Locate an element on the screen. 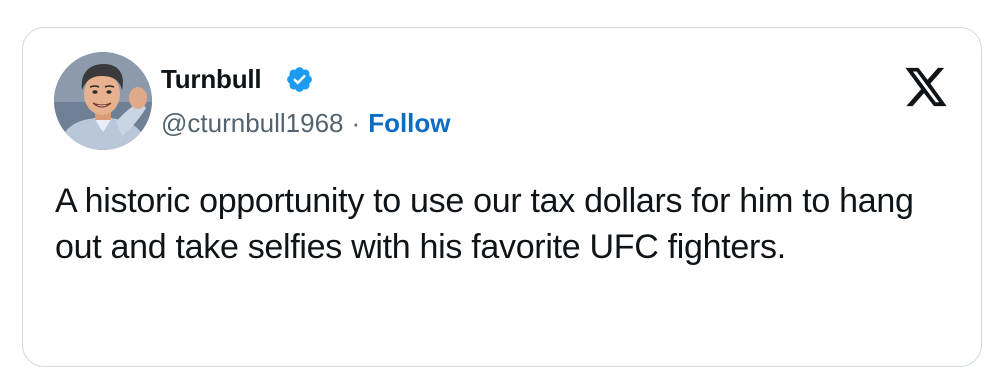 This screenshot has width=1008, height=367. author-handle-line: @cturnbull1968 · Follow is located at coordinates (306, 123).